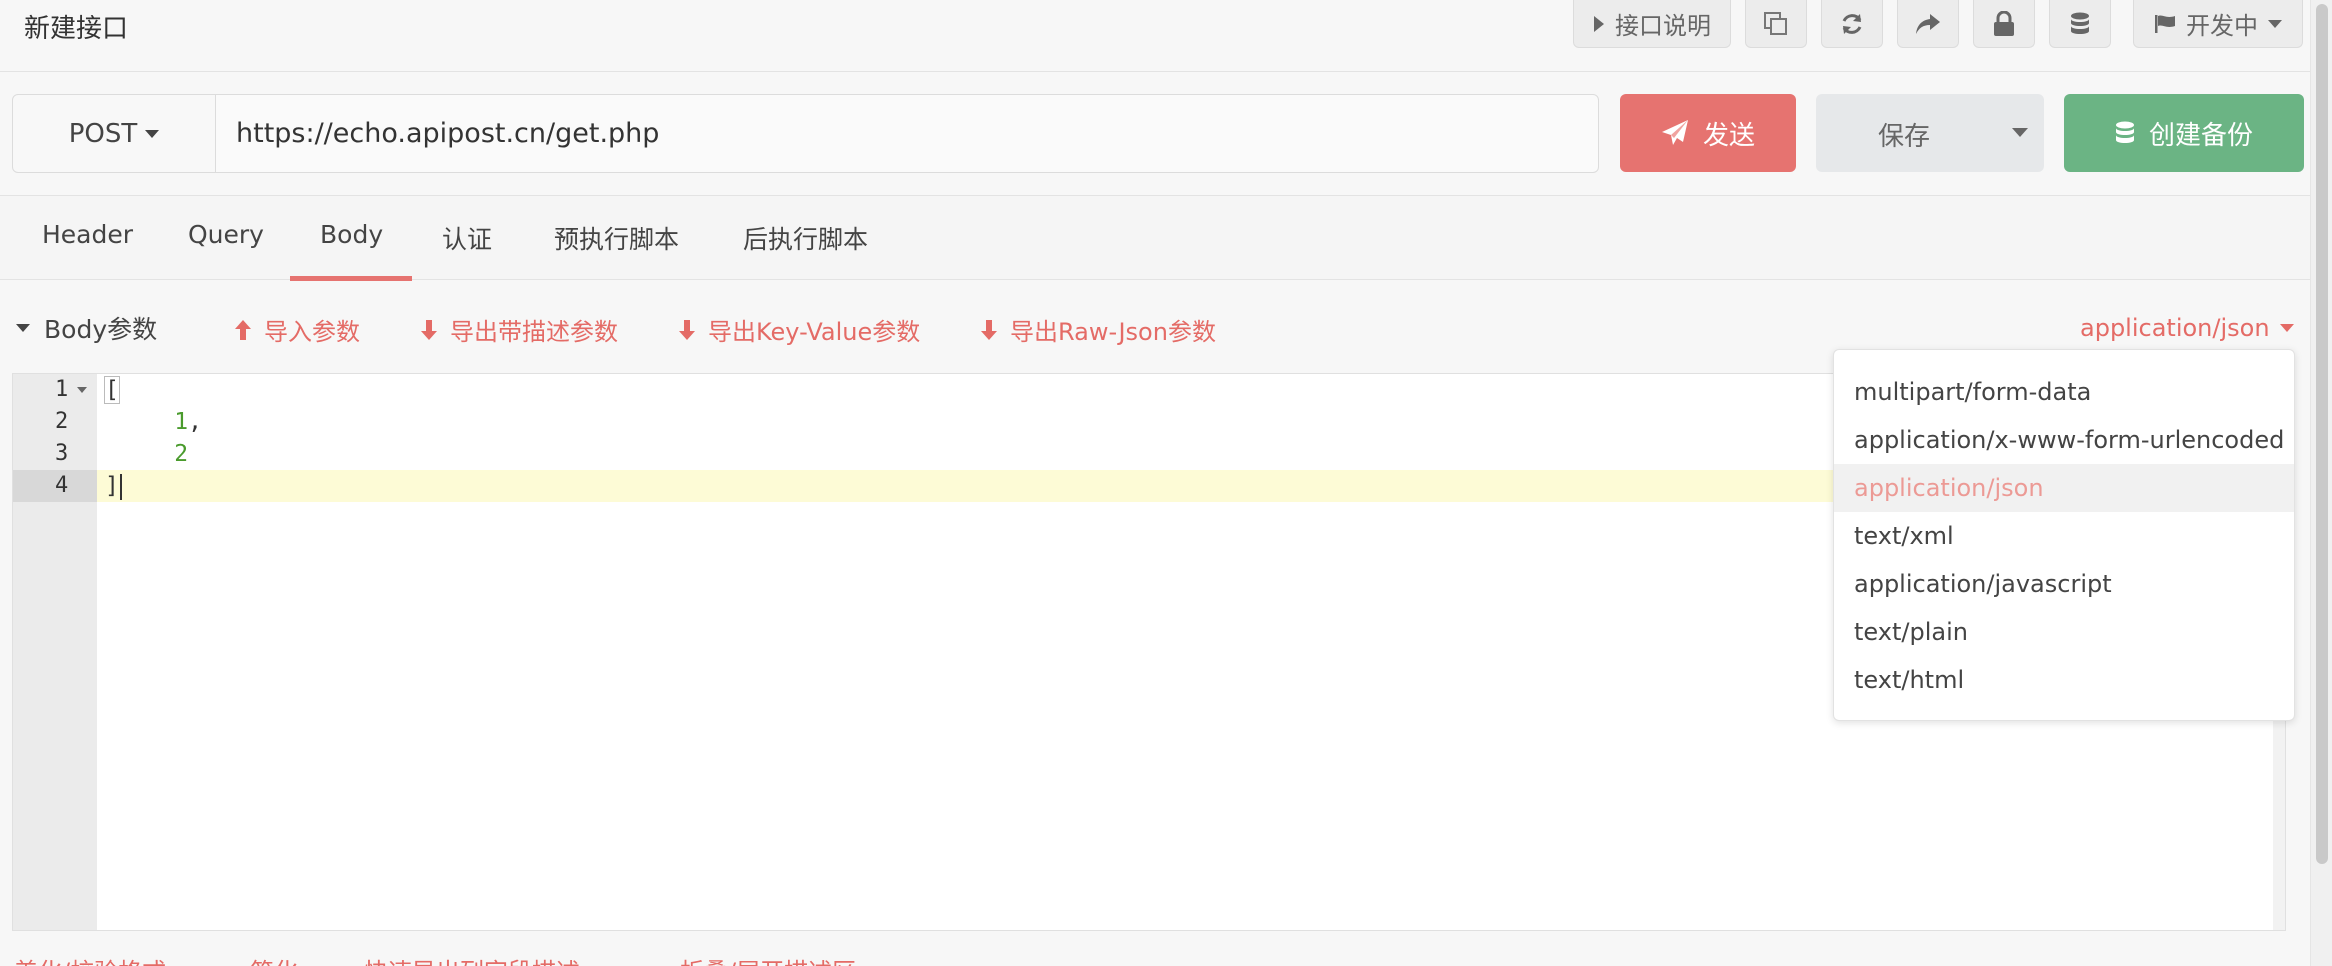 This screenshot has height=966, width=2332. I want to click on export-desc-params-label: 导出带描述参数, so click(534, 332).